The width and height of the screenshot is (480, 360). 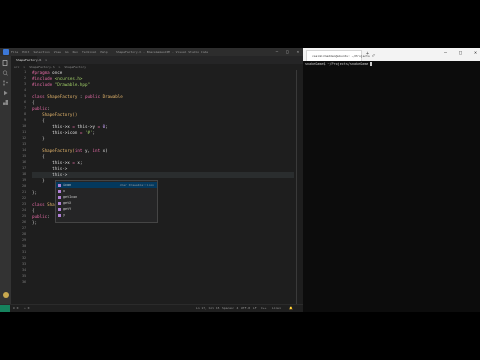 I want to click on window-controls: – □ ✕, so click(x=287, y=52).